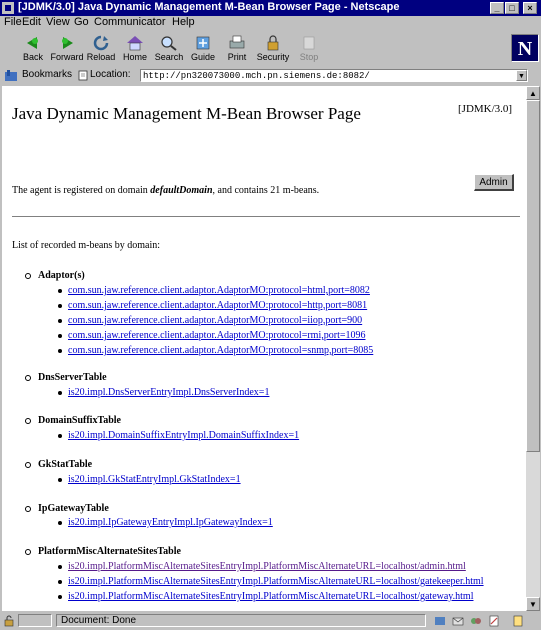 This screenshot has height=630, width=541. I want to click on back-button: Back, so click(33, 49).